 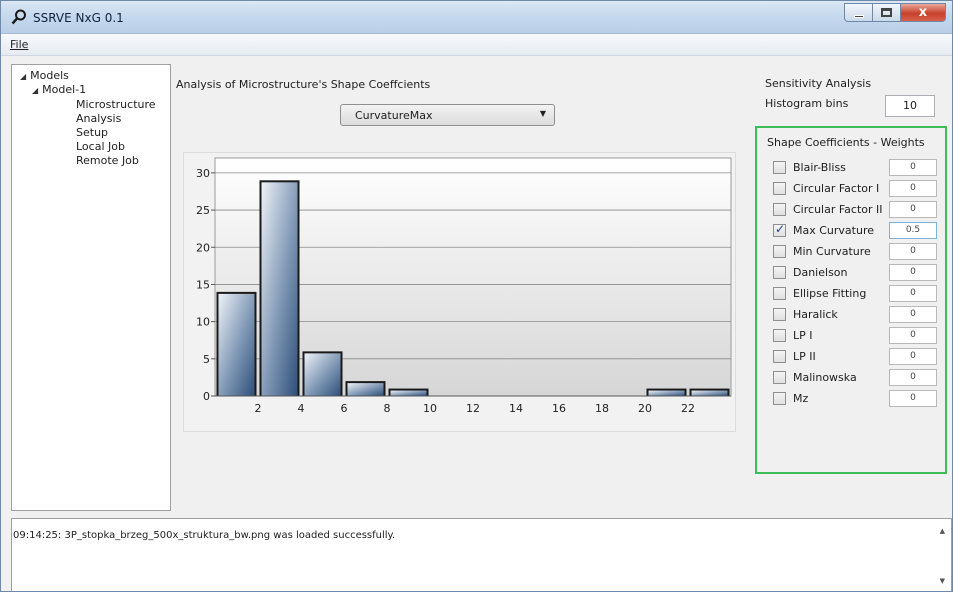 What do you see at coordinates (645, 408) in the screenshot?
I see `x-tick-label: 20` at bounding box center [645, 408].